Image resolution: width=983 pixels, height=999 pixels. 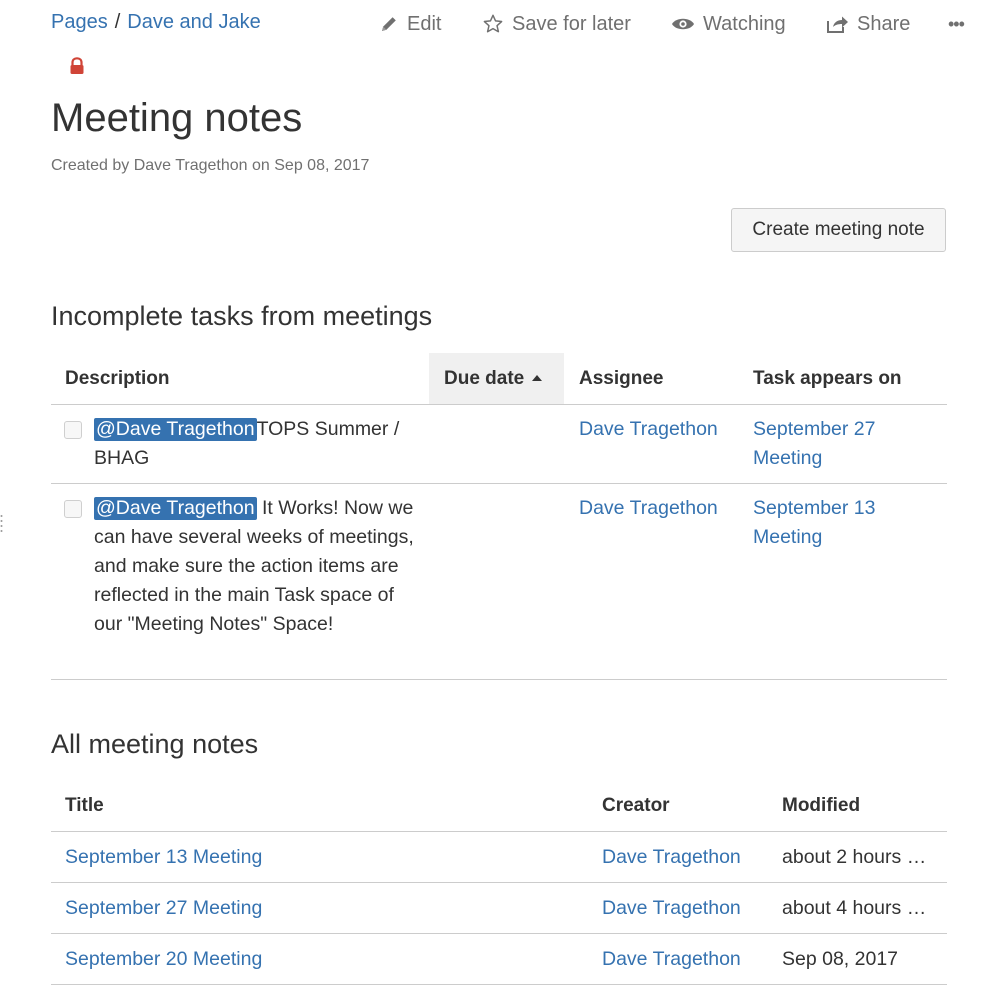 I want to click on meeting-note-modified: Sep 08, 2017, so click(x=840, y=959).